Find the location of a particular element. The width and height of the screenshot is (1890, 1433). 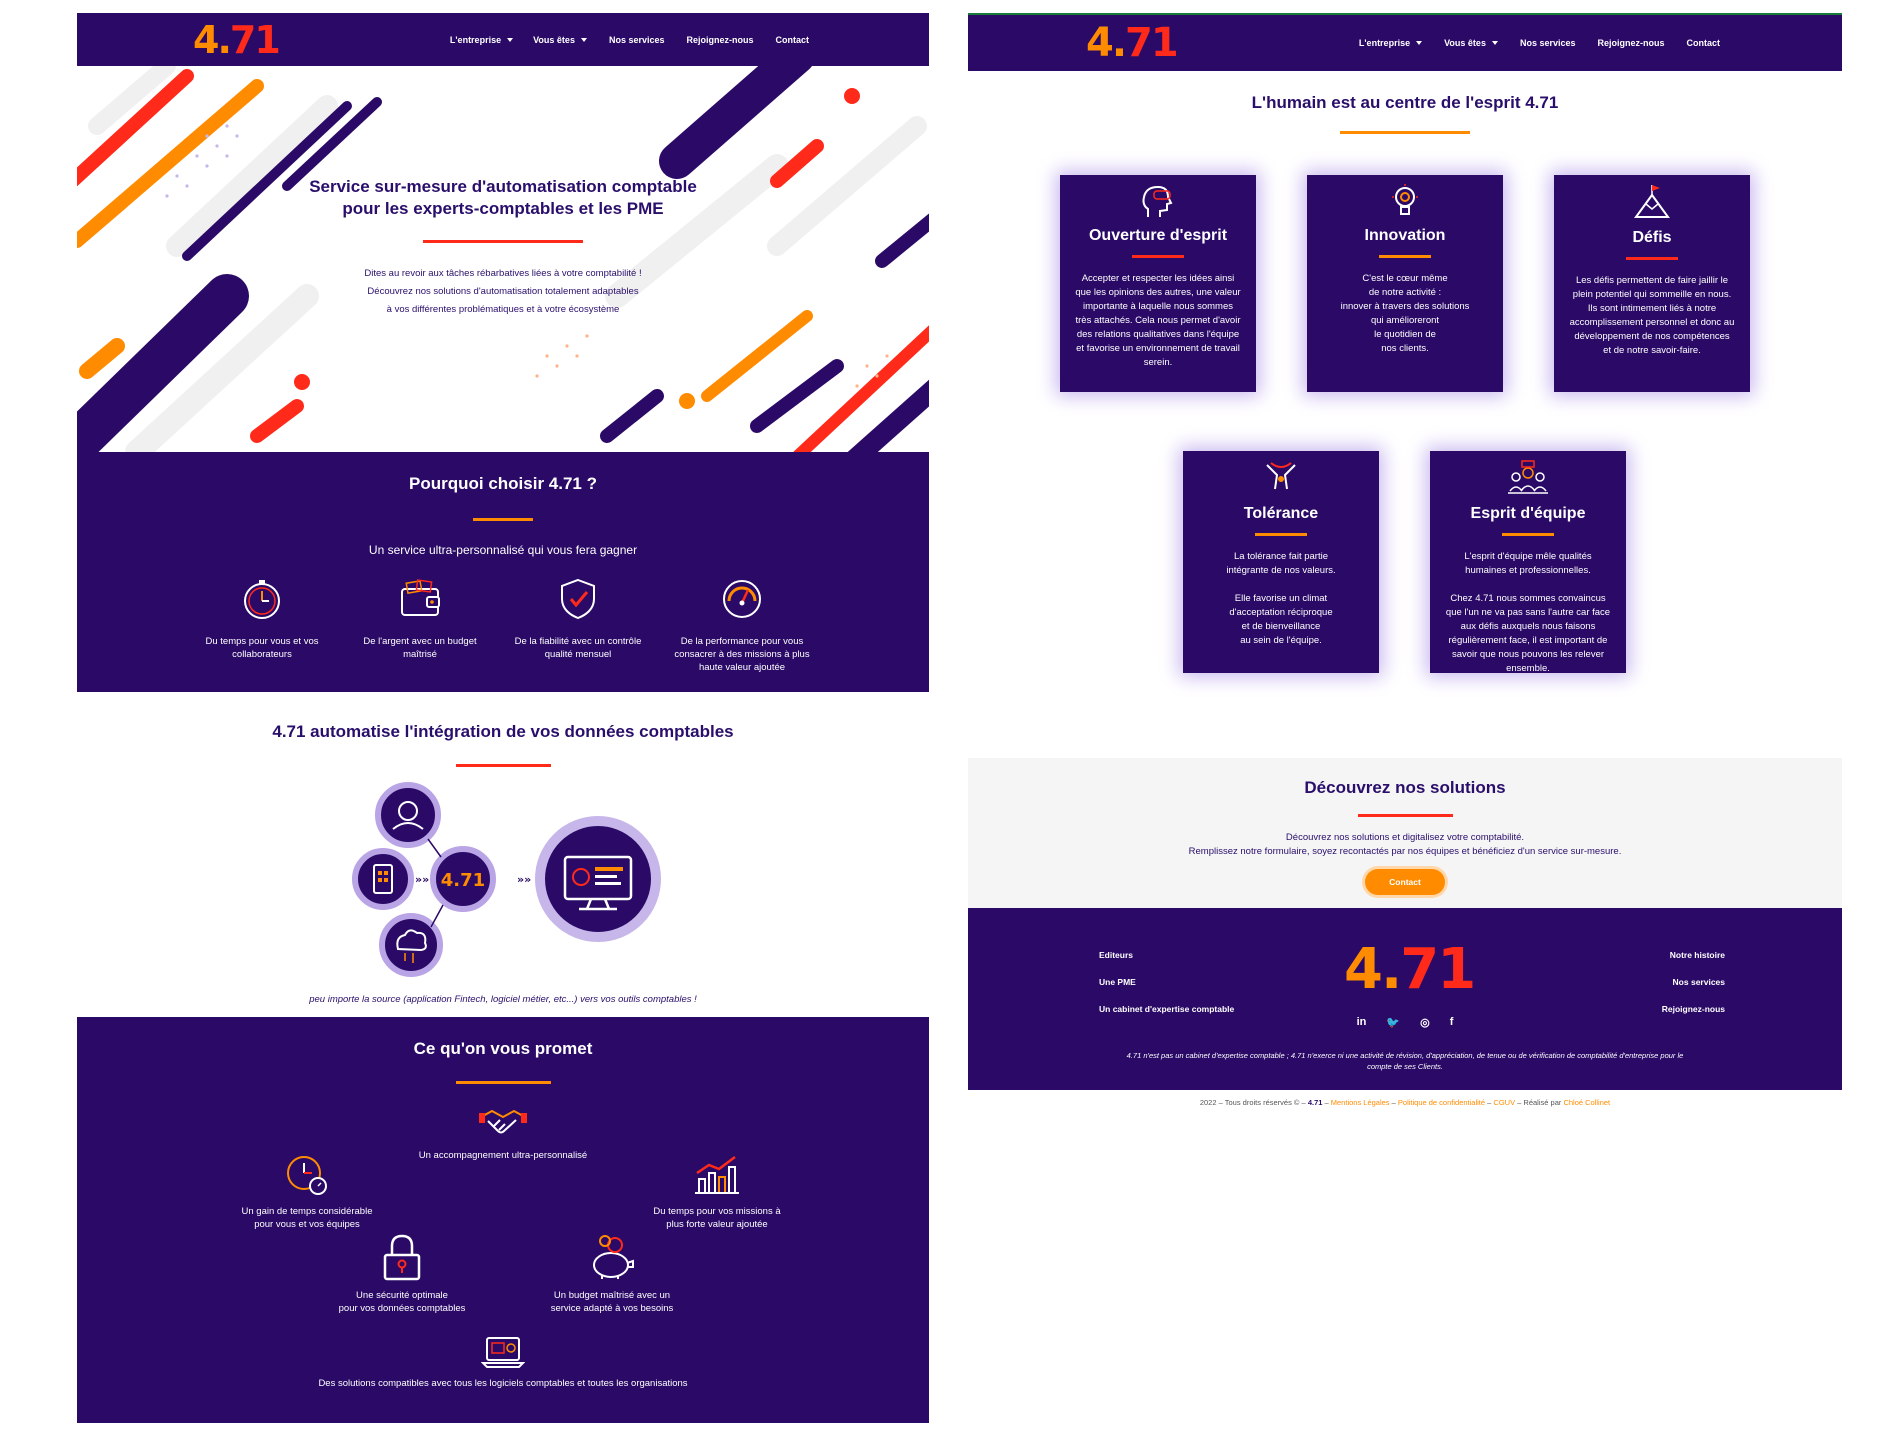

instagram-icon: ◎ is located at coordinates (1425, 1022).